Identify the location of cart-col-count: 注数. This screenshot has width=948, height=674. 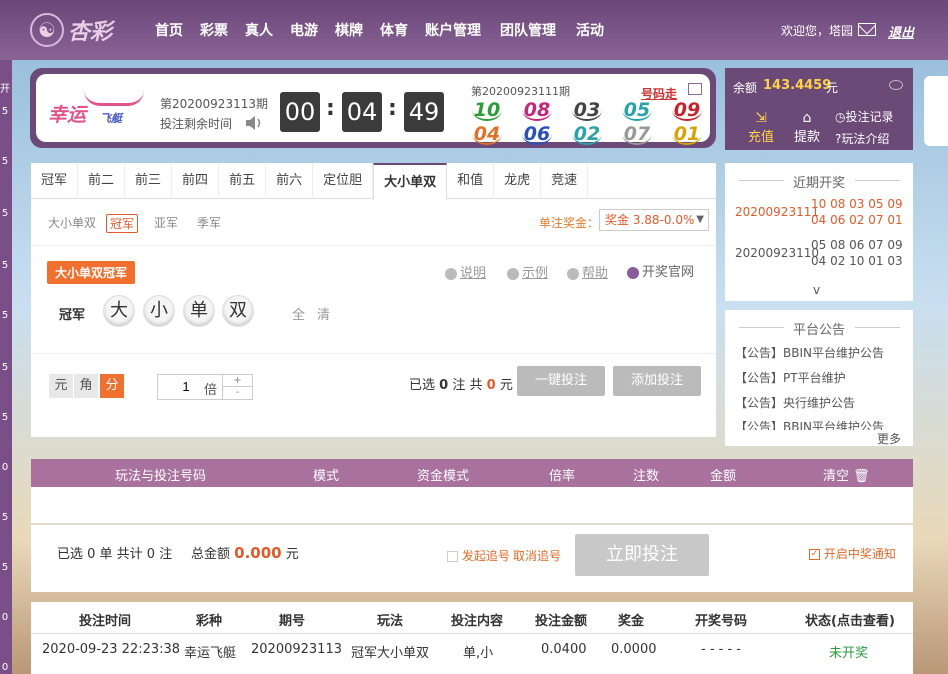
(646, 476).